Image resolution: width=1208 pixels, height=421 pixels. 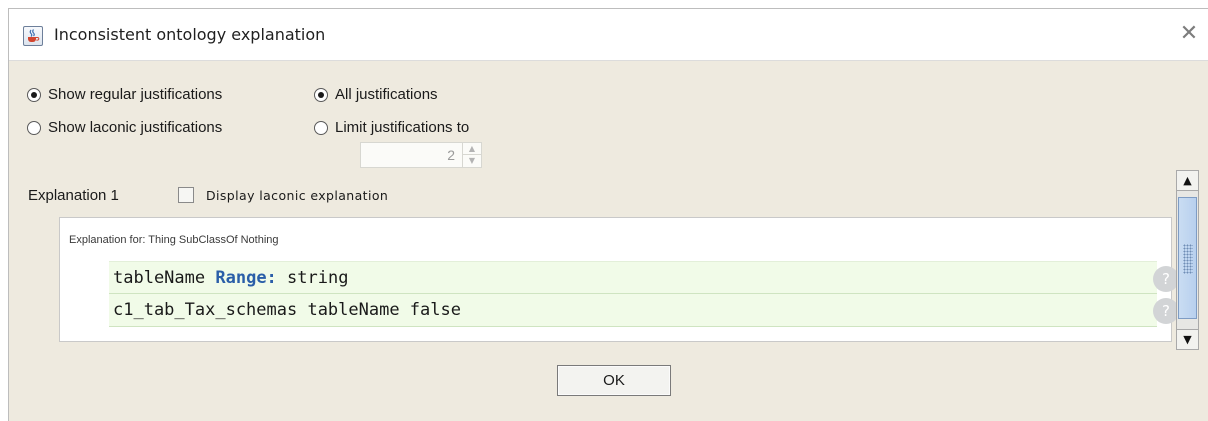 What do you see at coordinates (451, 155) in the screenshot?
I see `spinner-value: 2` at bounding box center [451, 155].